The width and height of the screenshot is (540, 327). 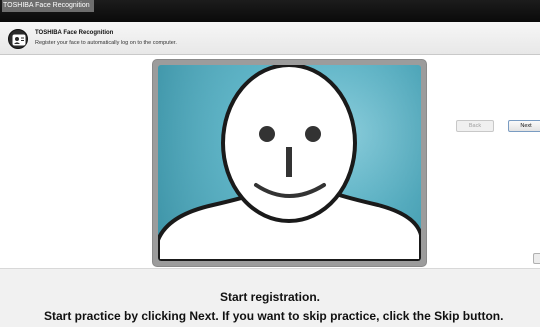 I want to click on next-button: Next, so click(x=524, y=126).